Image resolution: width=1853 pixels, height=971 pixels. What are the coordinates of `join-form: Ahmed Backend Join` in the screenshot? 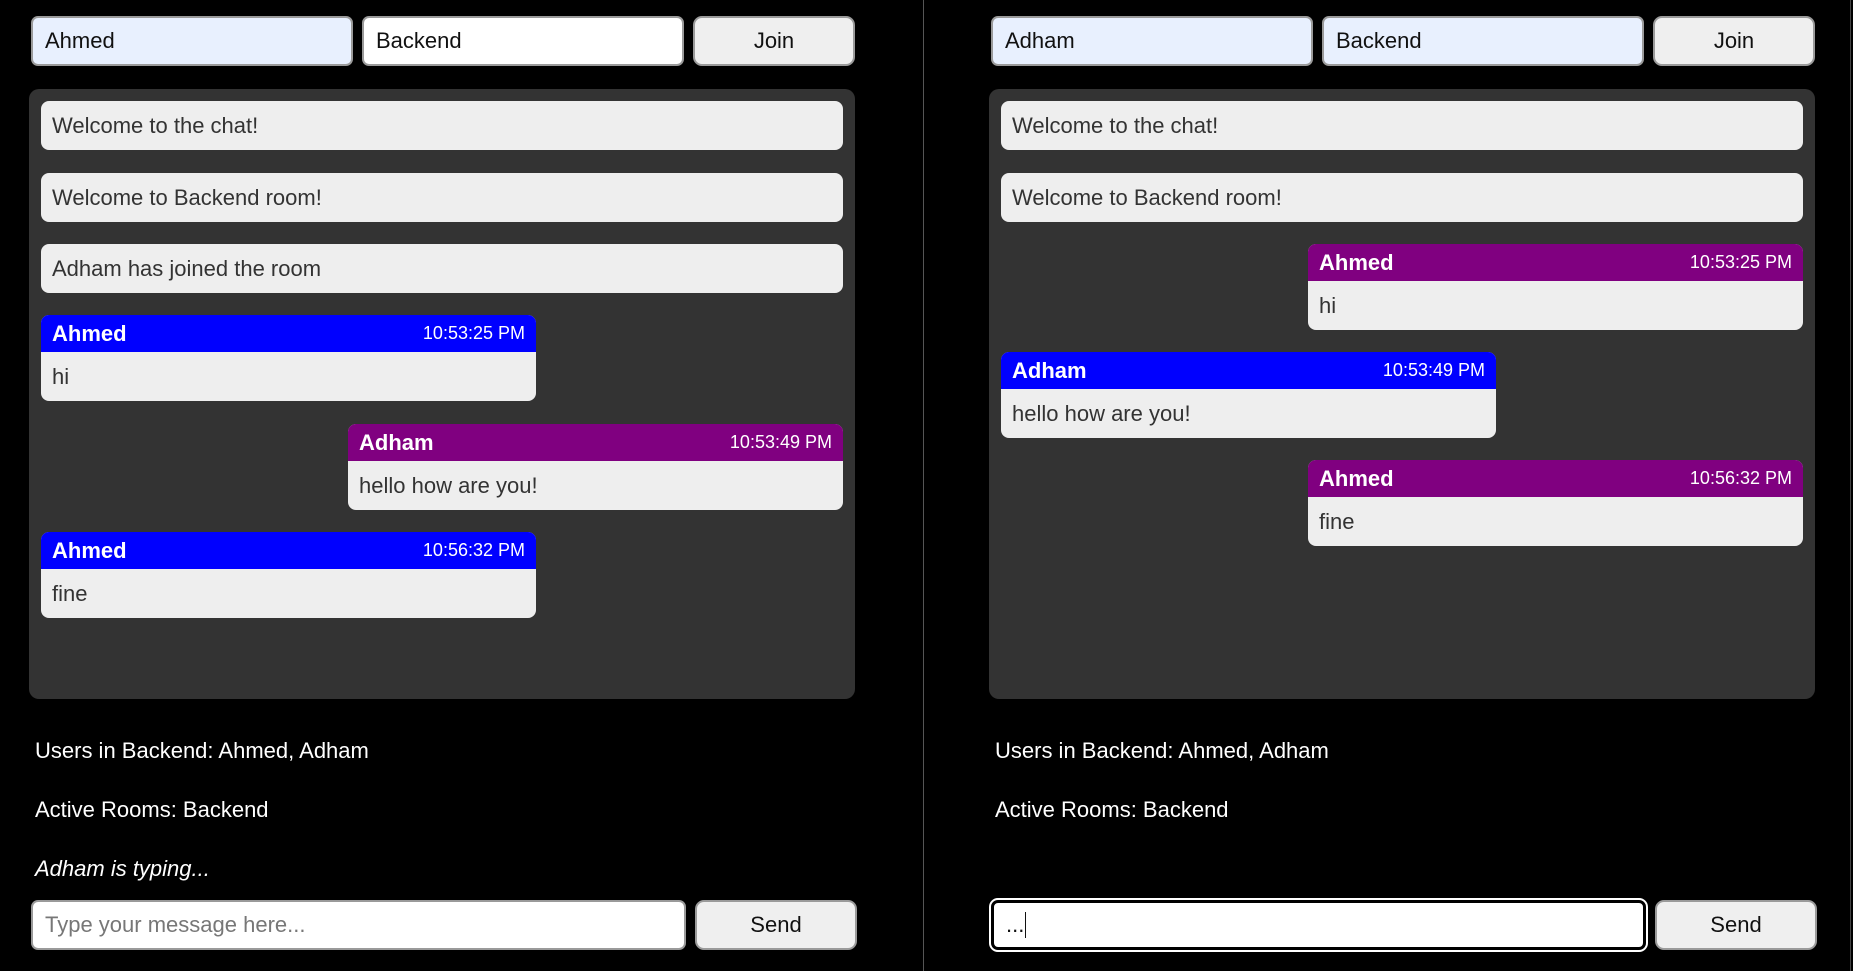 It's located at (443, 41).